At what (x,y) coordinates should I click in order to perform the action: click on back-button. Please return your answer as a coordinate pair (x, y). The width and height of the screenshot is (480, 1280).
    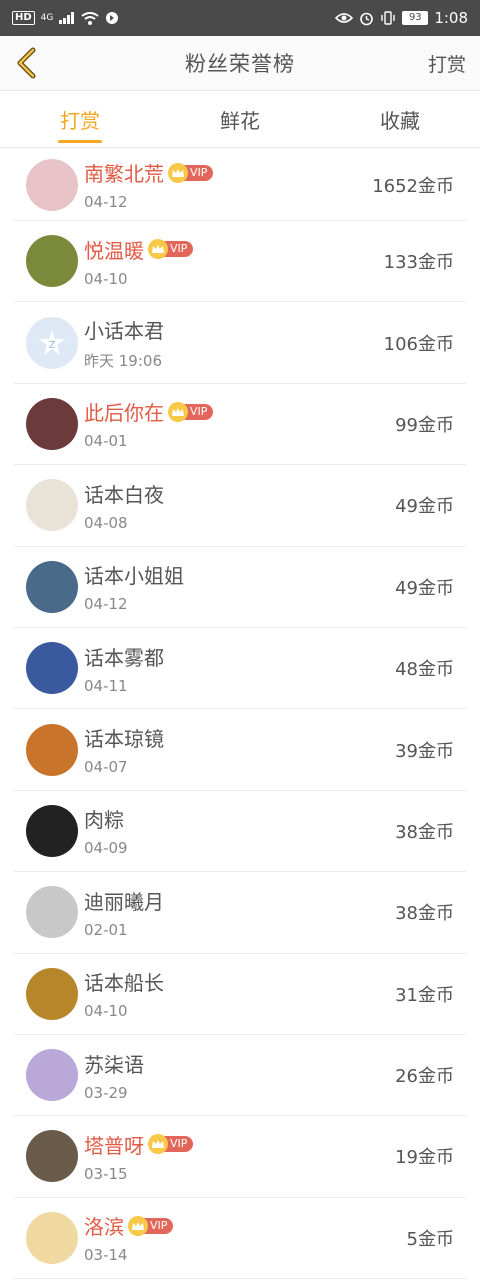
    Looking at the image, I should click on (26, 63).